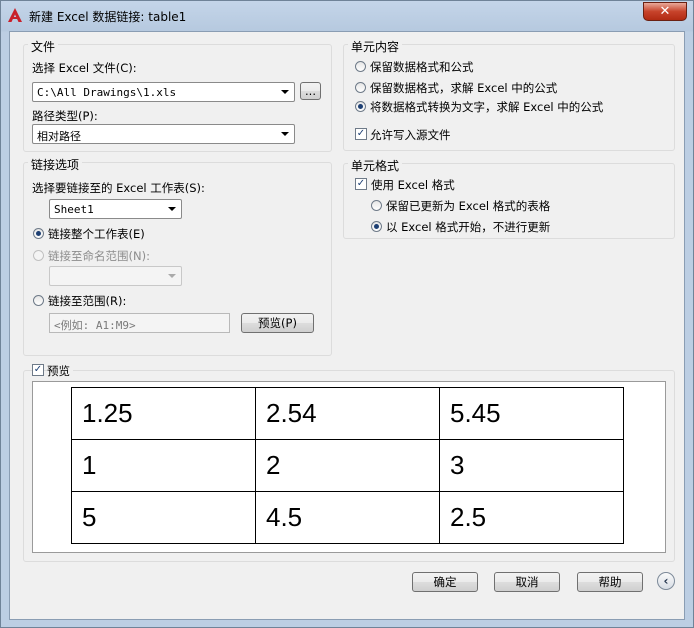  What do you see at coordinates (59, 136) in the screenshot?
I see `path-type-value: 相对路径` at bounding box center [59, 136].